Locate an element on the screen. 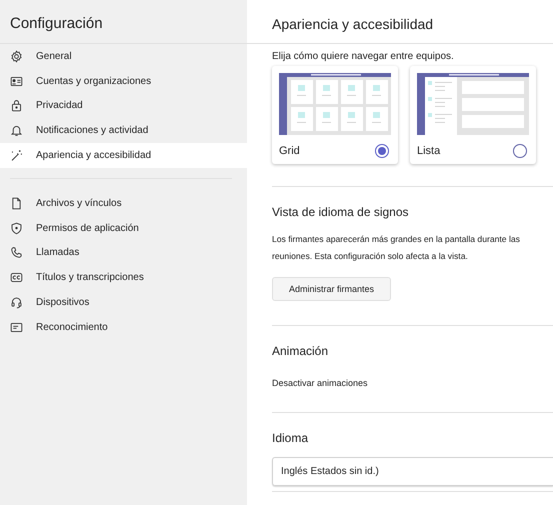 The image size is (553, 505). section-heading: Idioma is located at coordinates (291, 438).